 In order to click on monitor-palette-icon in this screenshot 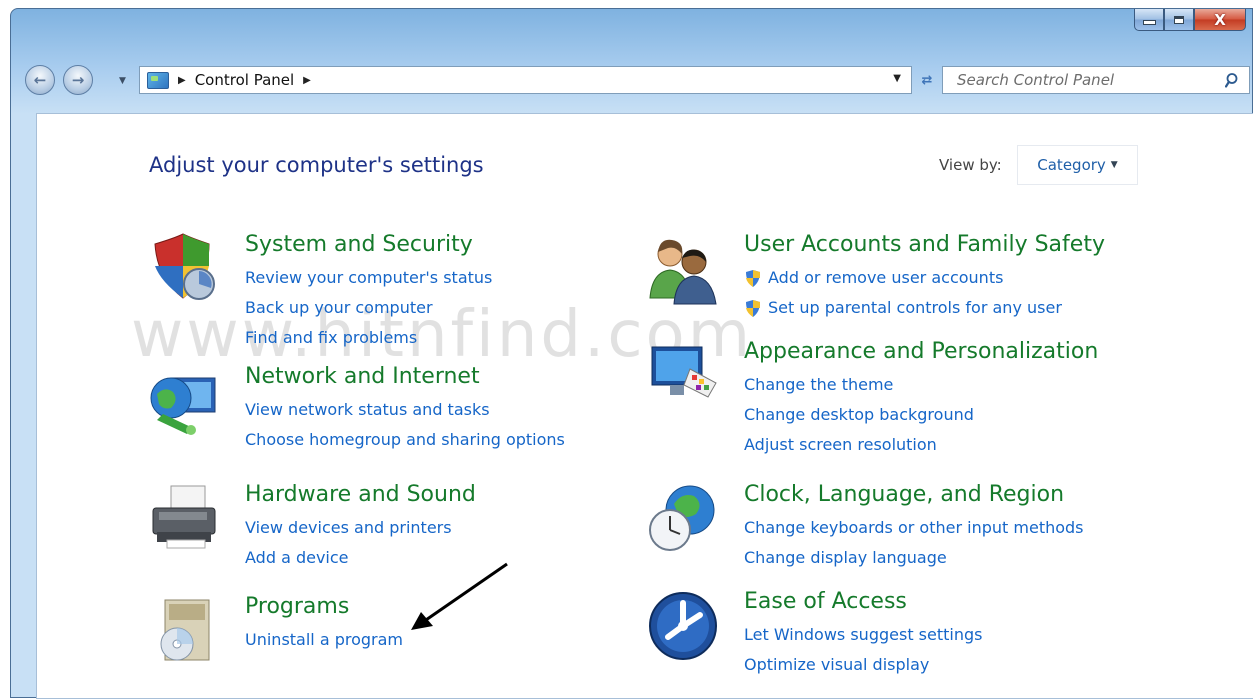, I will do `click(684, 372)`.